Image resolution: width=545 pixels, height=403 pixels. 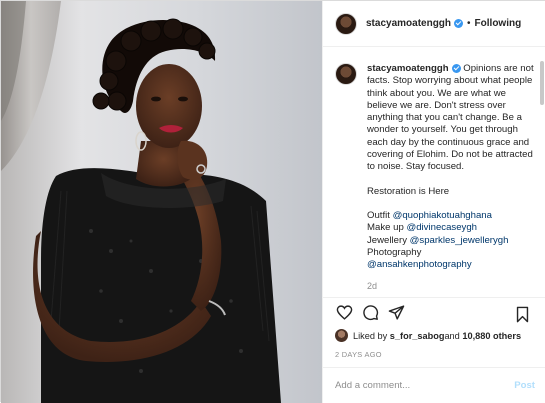 What do you see at coordinates (417, 336) in the screenshot?
I see `liker-username: s_for_sabog` at bounding box center [417, 336].